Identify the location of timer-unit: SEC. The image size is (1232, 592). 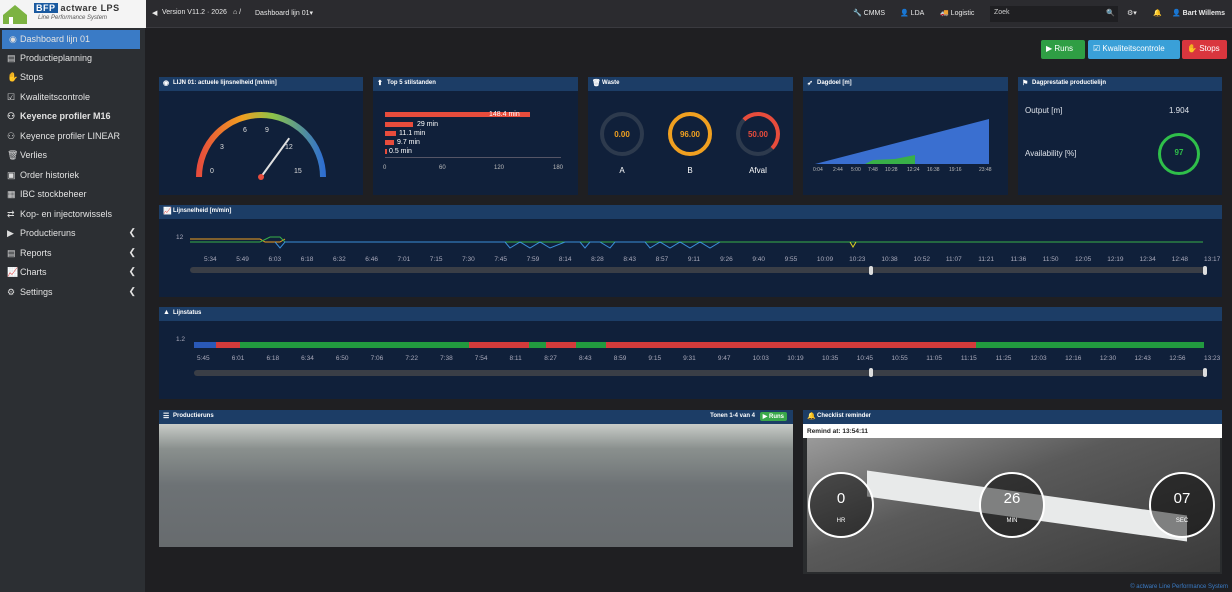
(1182, 521).